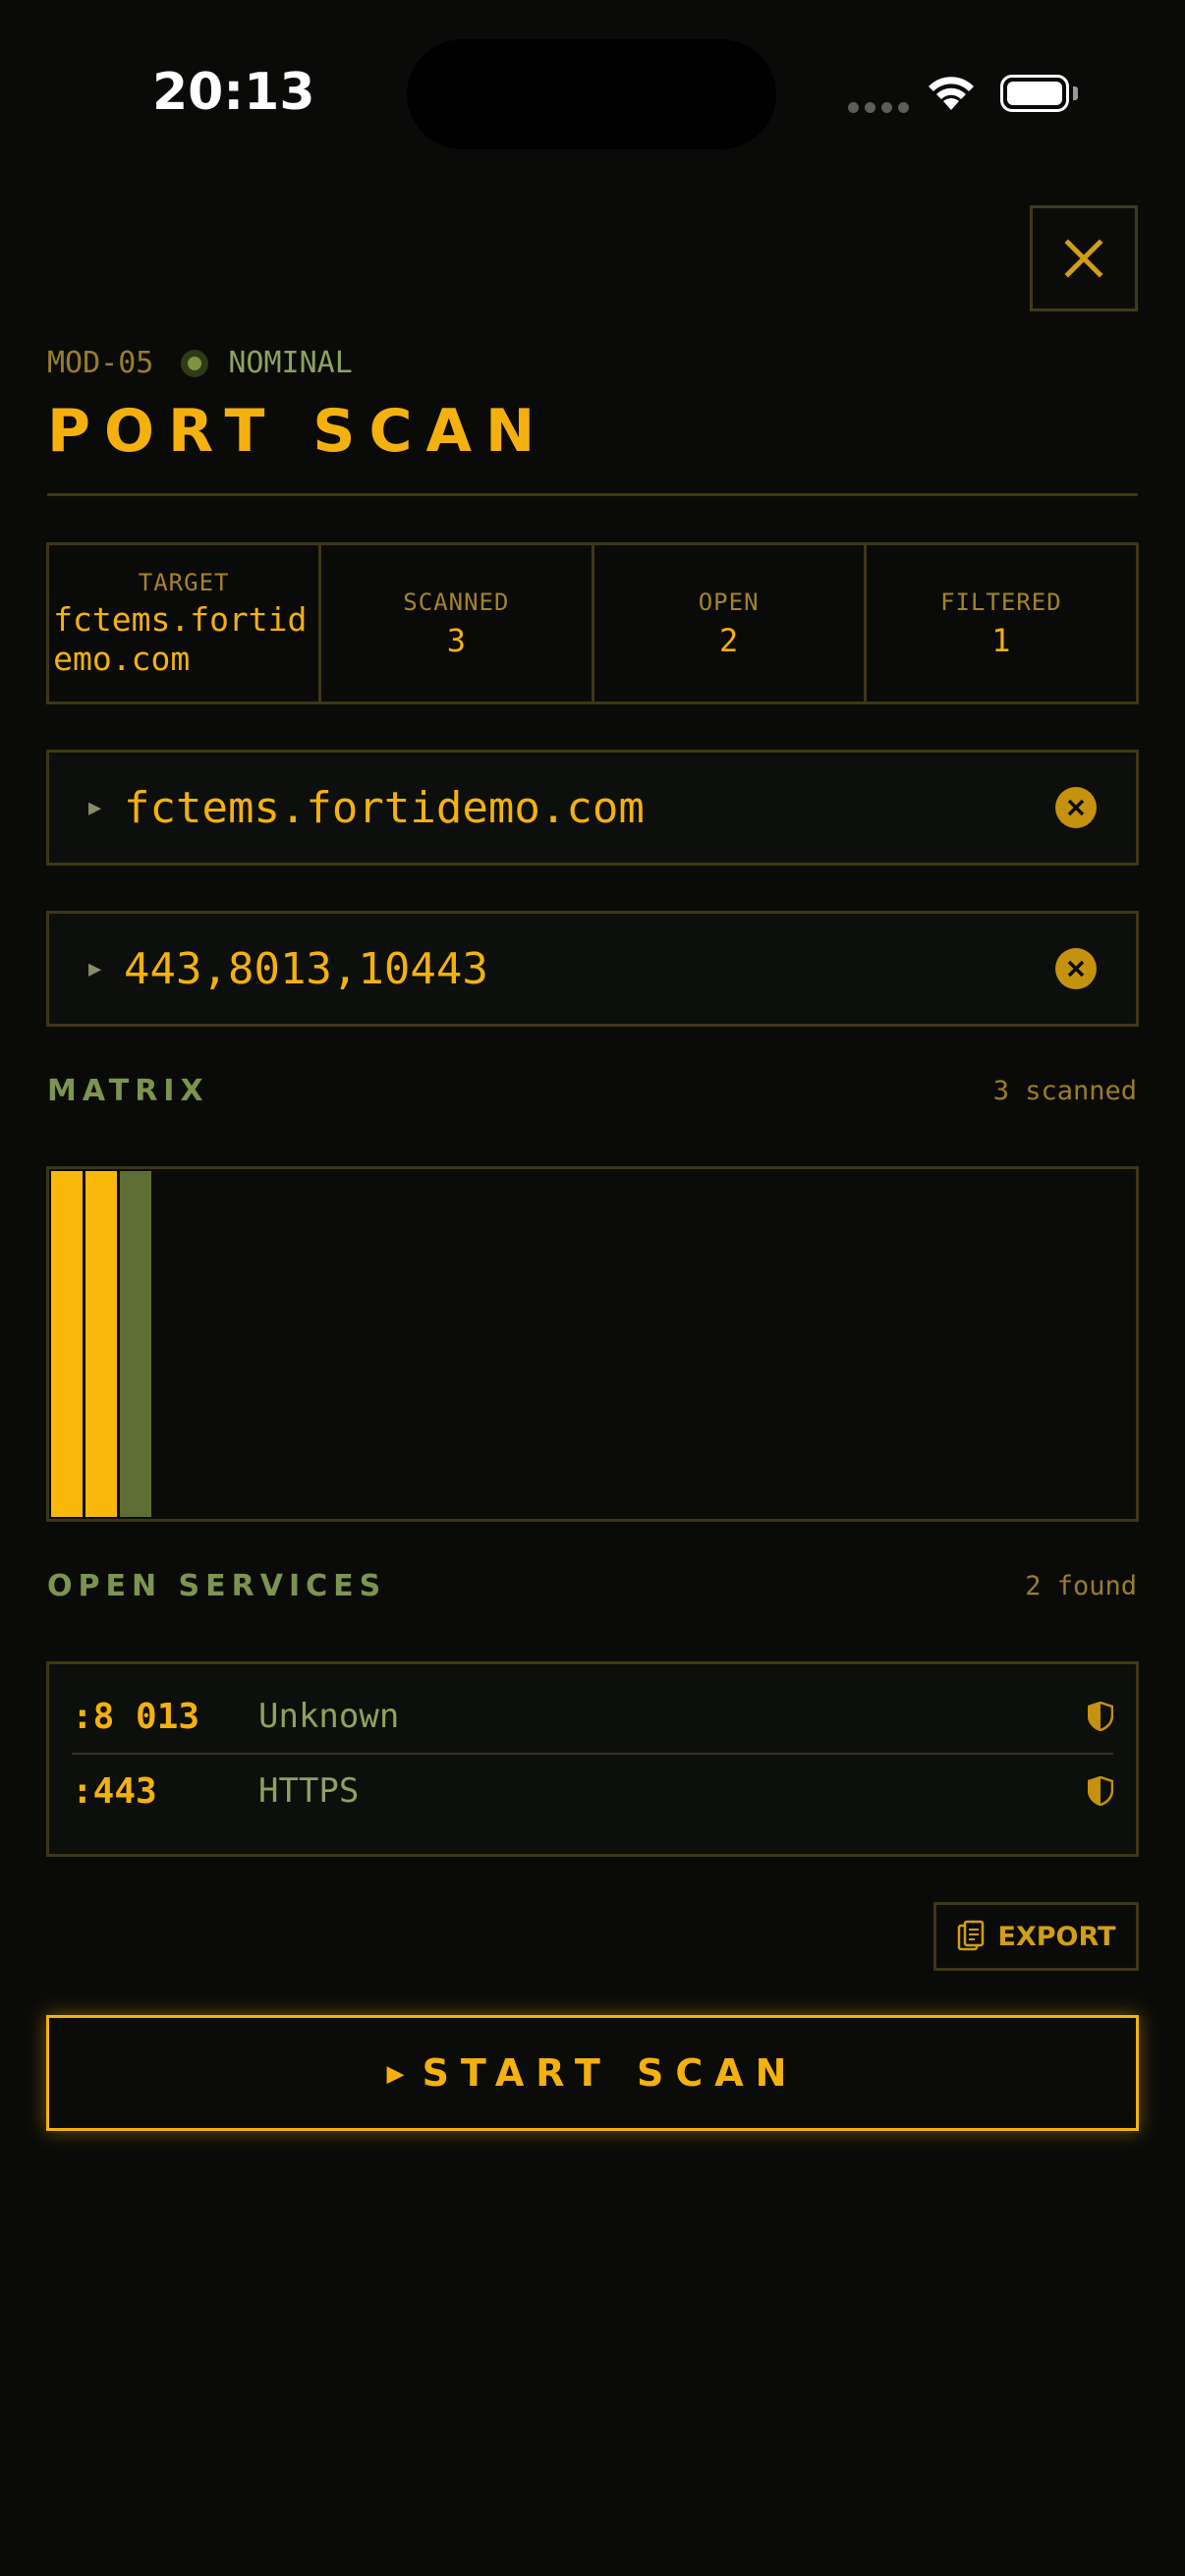 The height and width of the screenshot is (2576, 1185). What do you see at coordinates (309, 1791) in the screenshot?
I see `service-name: HTTPS` at bounding box center [309, 1791].